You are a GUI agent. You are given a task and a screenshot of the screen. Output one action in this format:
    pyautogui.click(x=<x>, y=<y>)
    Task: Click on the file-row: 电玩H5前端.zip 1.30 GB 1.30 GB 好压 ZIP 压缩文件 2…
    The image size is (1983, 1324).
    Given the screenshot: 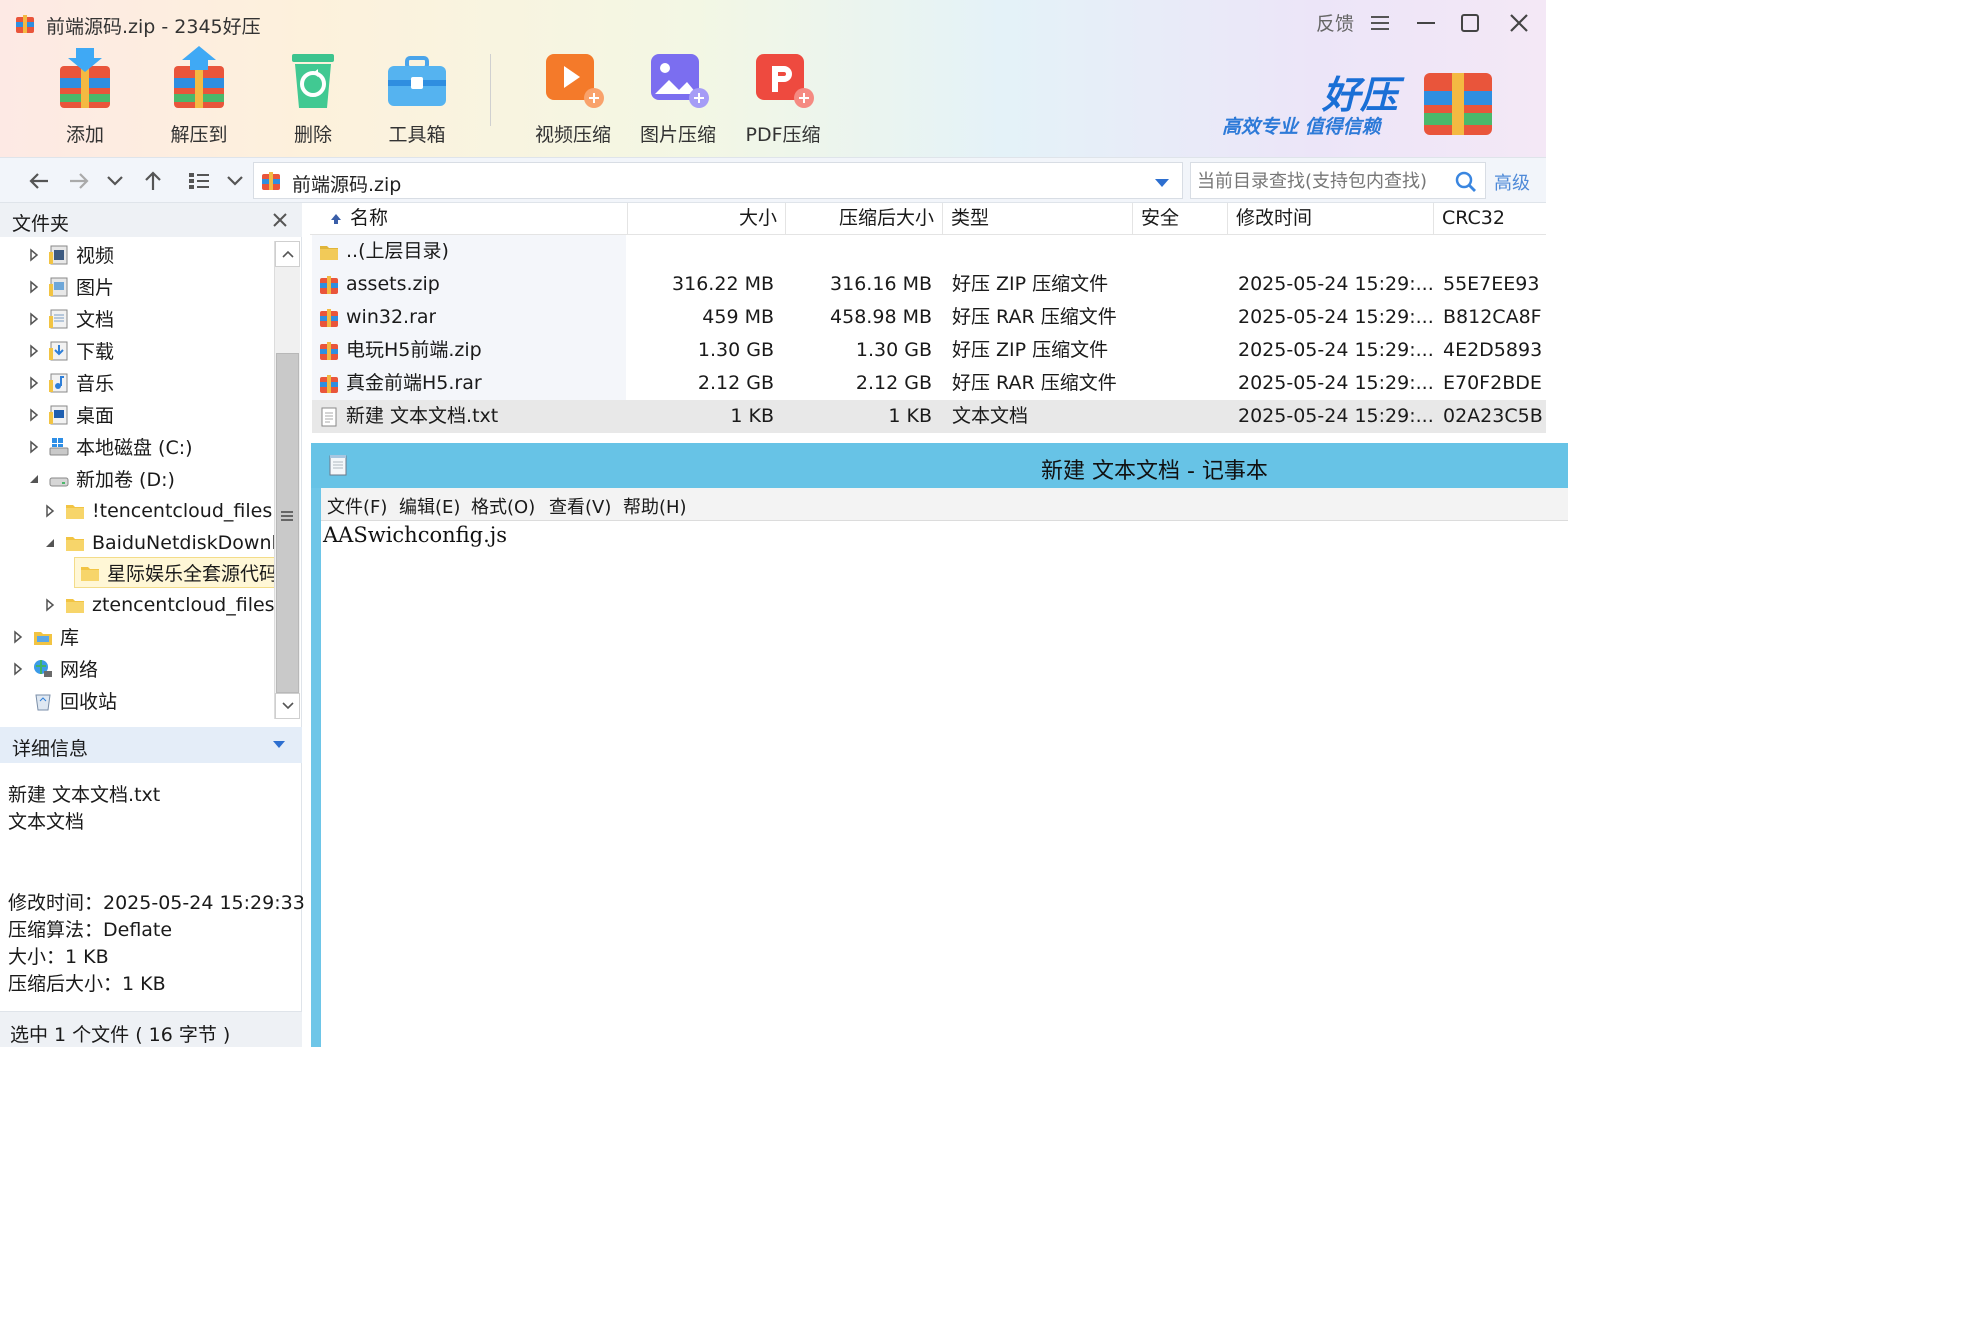 What is the action you would take?
    pyautogui.click(x=929, y=350)
    